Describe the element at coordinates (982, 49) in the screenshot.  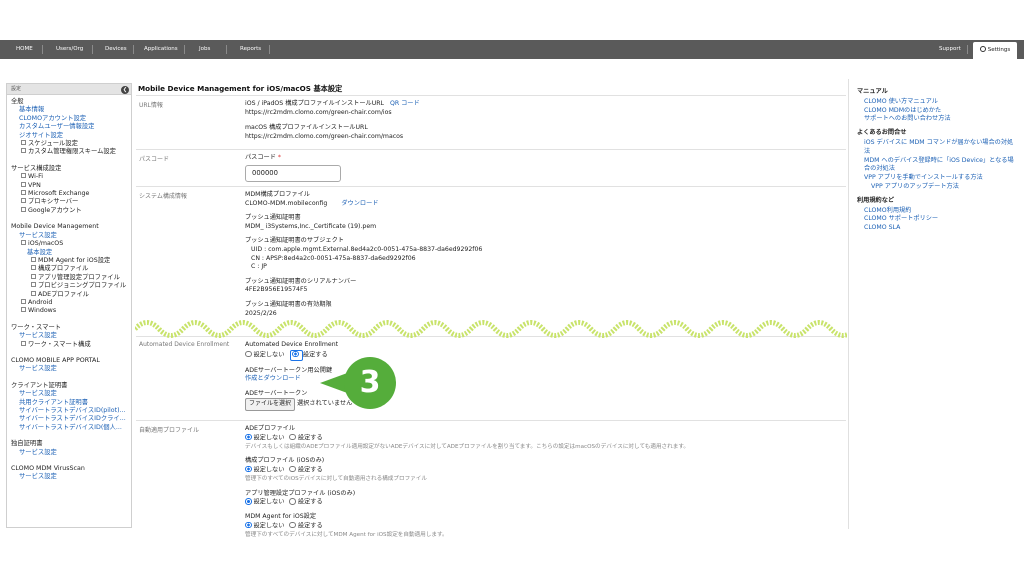
I see `gear-icon` at that location.